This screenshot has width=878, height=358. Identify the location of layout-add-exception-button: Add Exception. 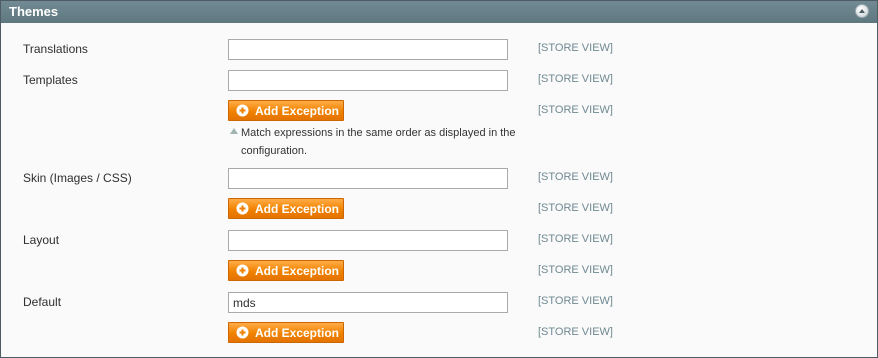
(286, 270).